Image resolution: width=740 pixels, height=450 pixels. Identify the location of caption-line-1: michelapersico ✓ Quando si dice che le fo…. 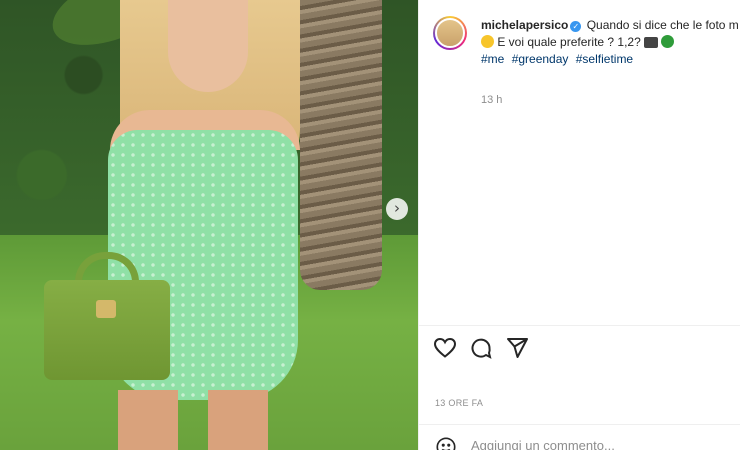
(610, 25).